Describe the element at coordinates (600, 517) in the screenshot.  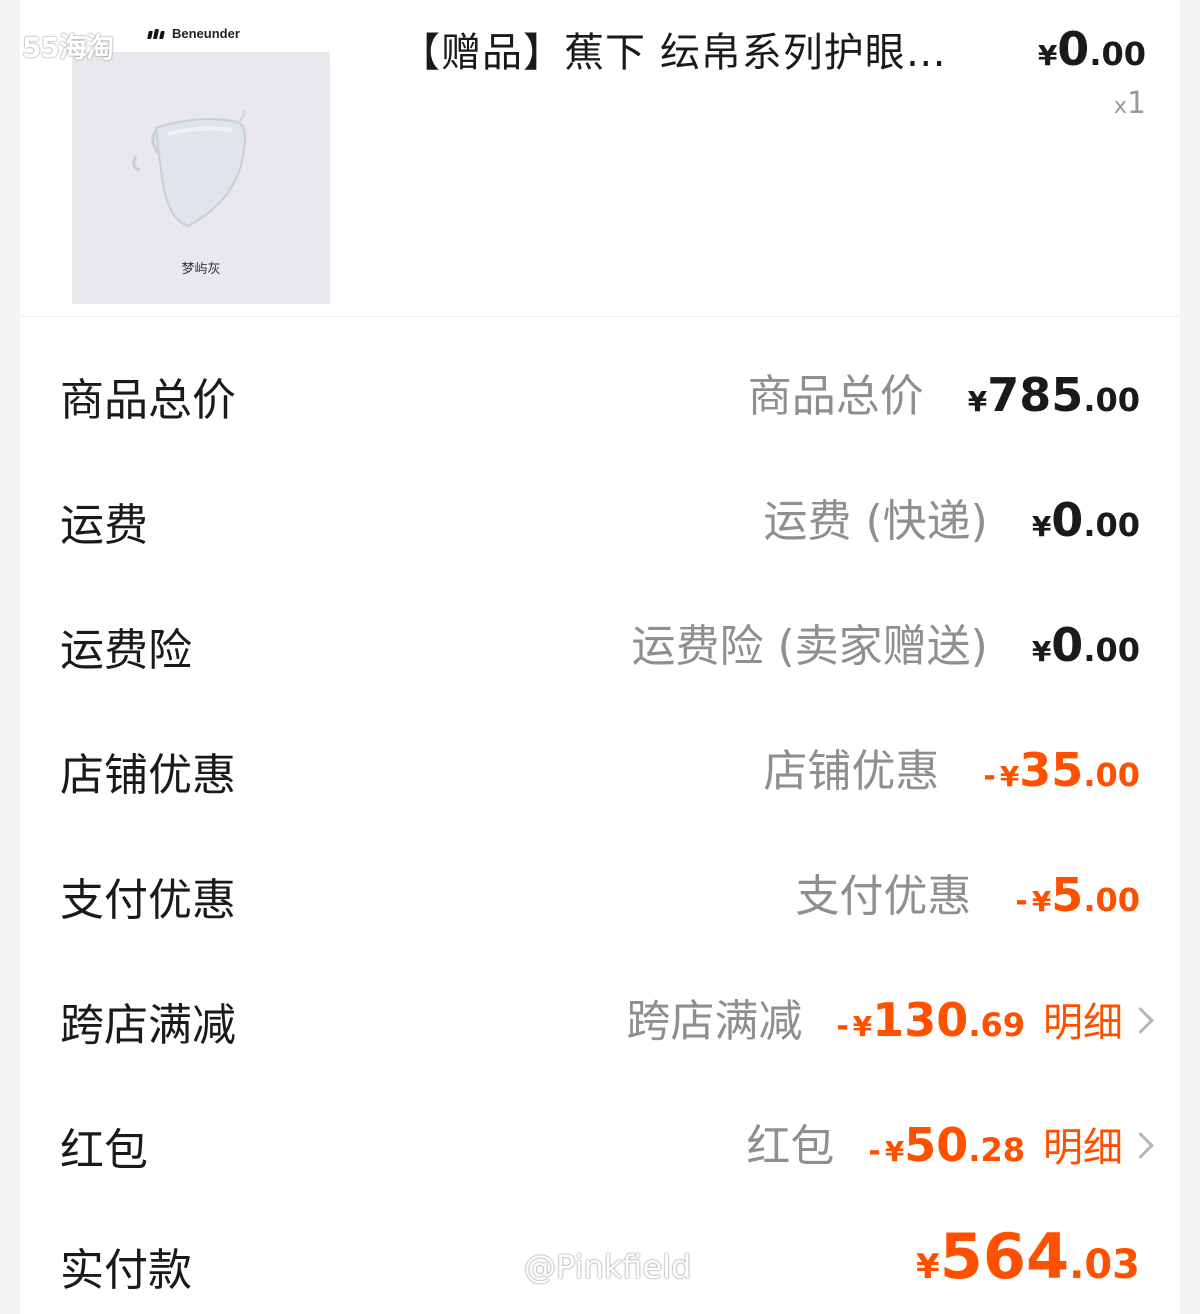
I see `summary-row-shipping: 运费 运费 (快递) ¥0.00` at that location.